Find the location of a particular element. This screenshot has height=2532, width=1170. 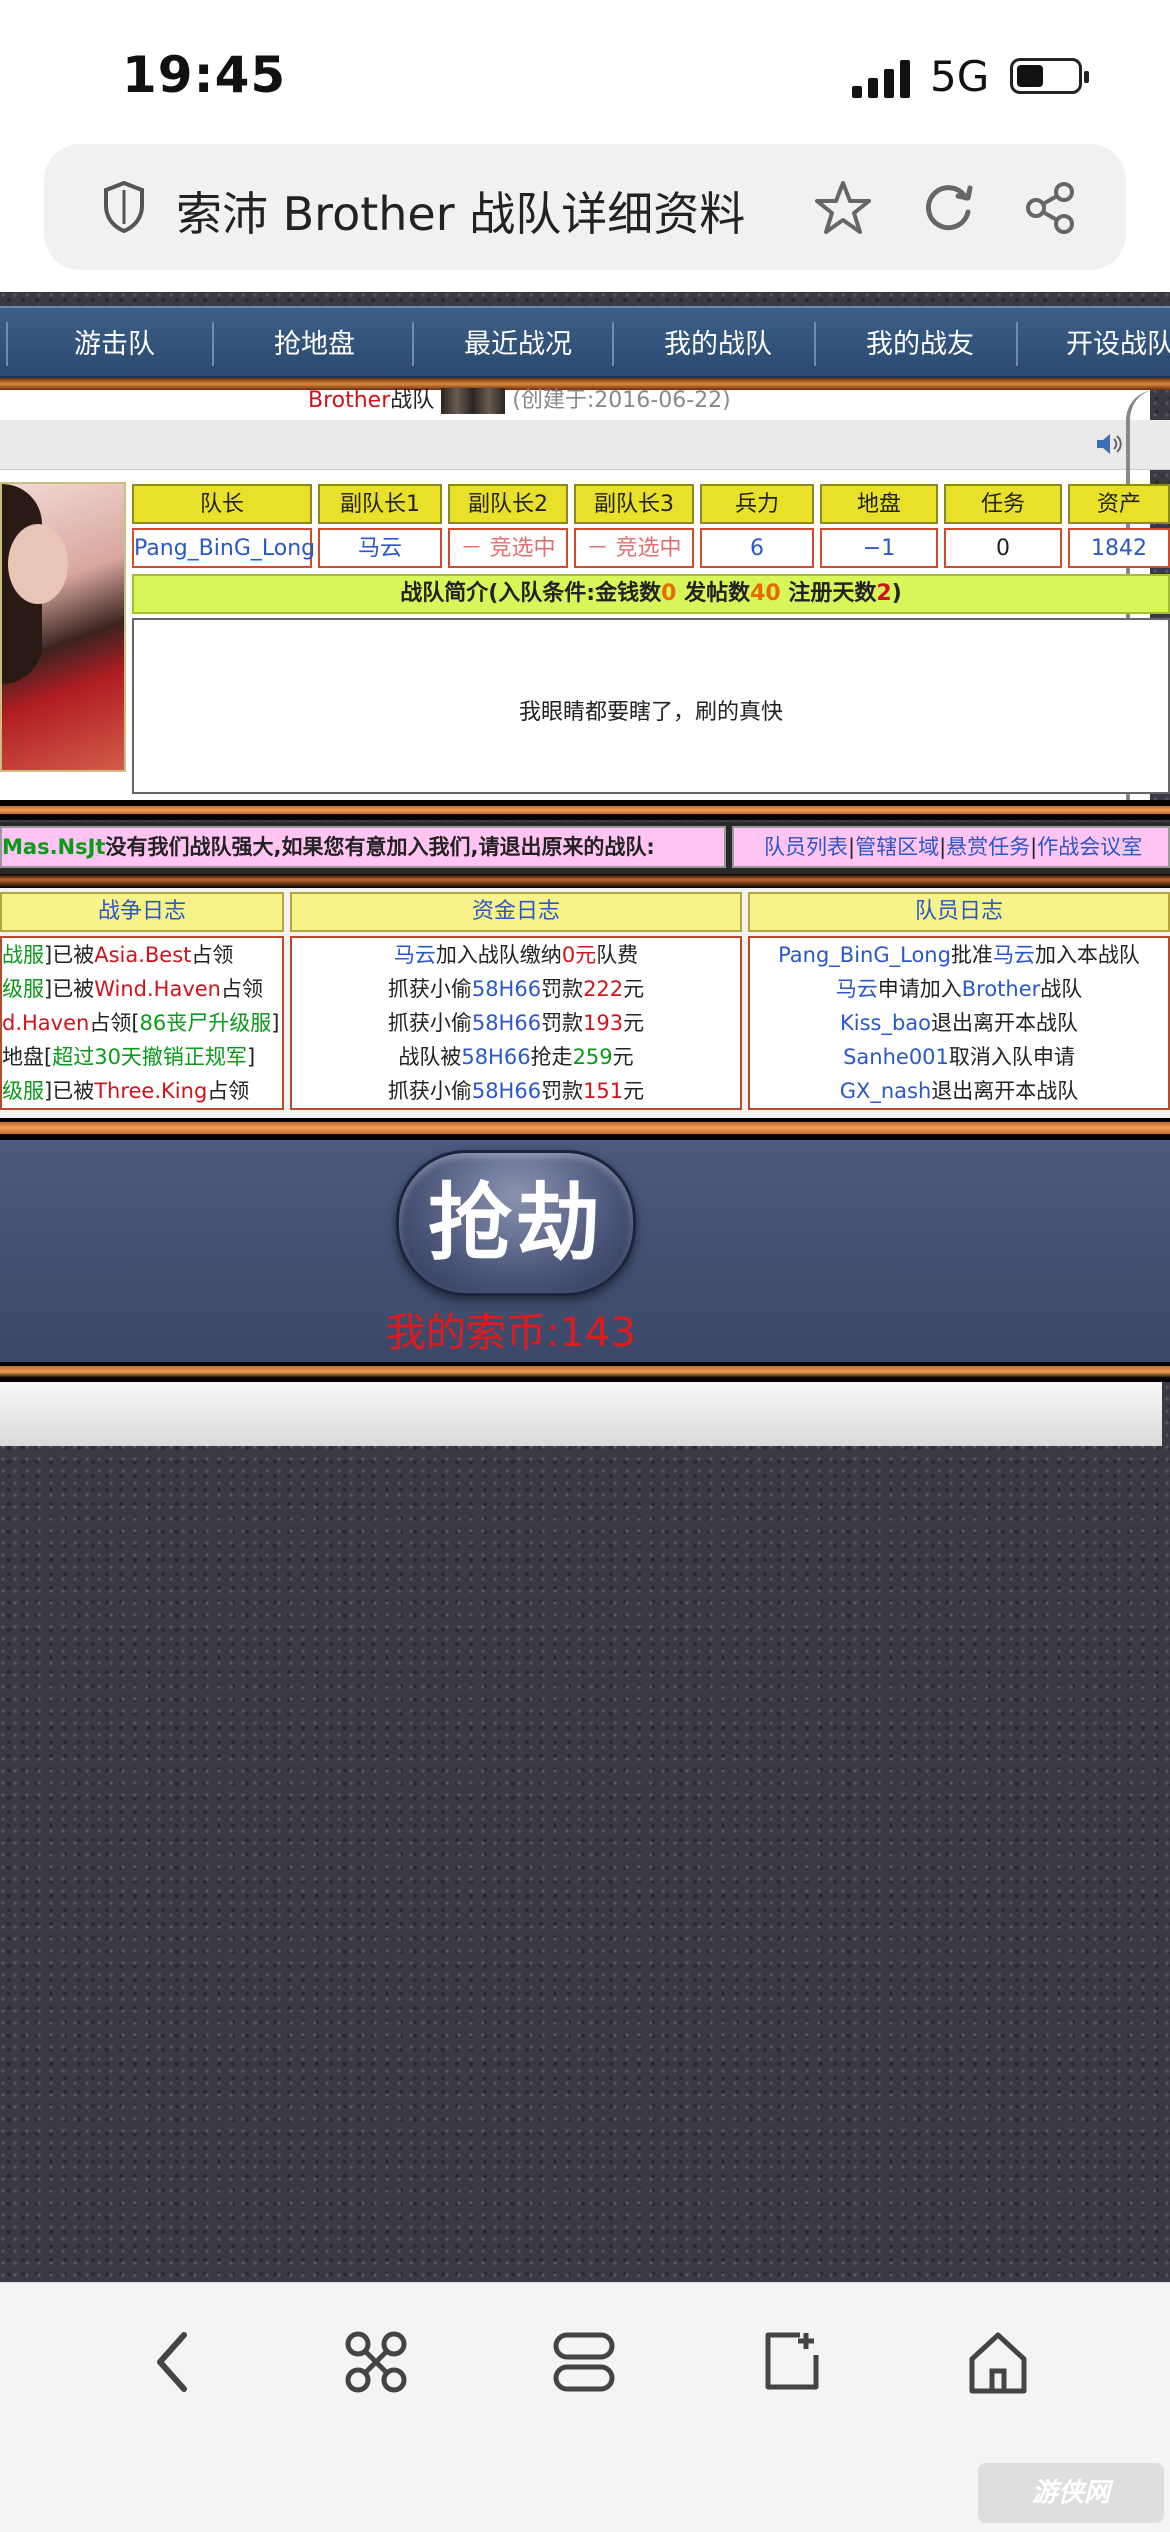

intro-money-value: 0 is located at coordinates (669, 593).